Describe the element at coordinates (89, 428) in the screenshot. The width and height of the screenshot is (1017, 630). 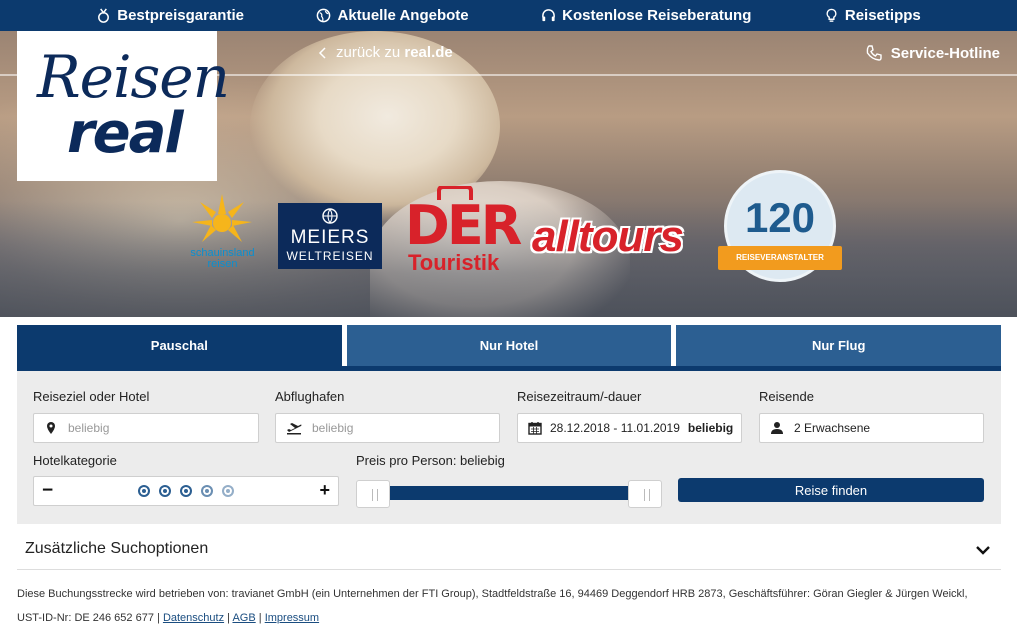
I see `destination-placeholder: beliebig` at that location.